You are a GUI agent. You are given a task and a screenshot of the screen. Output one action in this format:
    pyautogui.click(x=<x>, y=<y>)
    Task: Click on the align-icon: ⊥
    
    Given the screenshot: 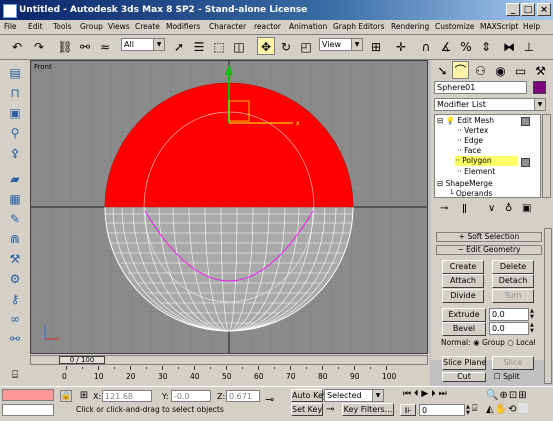 What is the action you would take?
    pyautogui.click(x=529, y=46)
    